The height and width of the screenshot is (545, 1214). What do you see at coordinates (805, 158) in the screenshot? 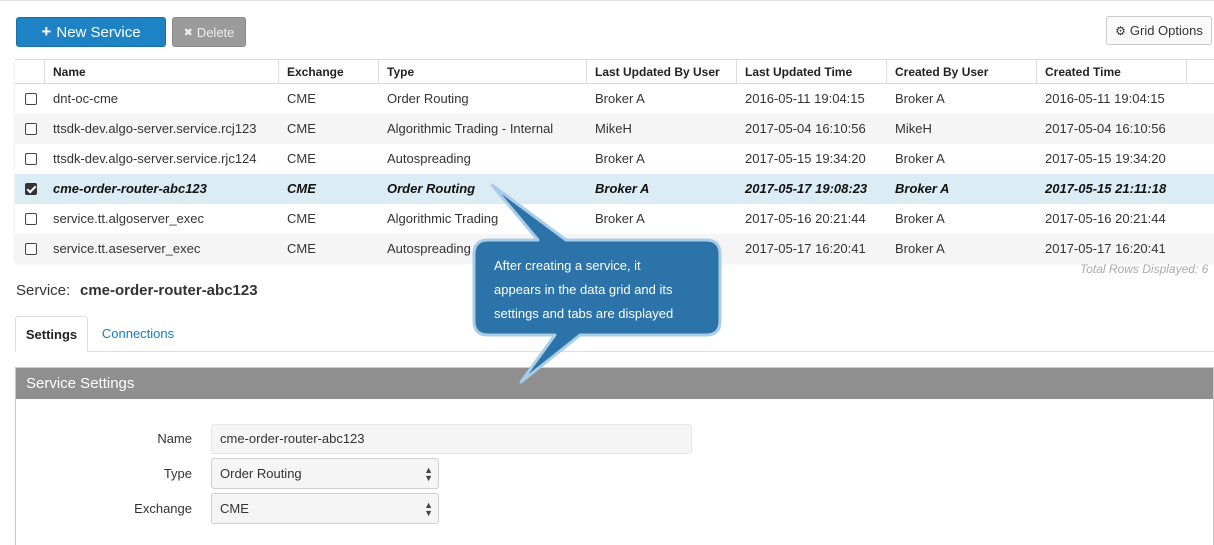
I see `cell-last-updated-time: 2017-05-15 19:34:20` at bounding box center [805, 158].